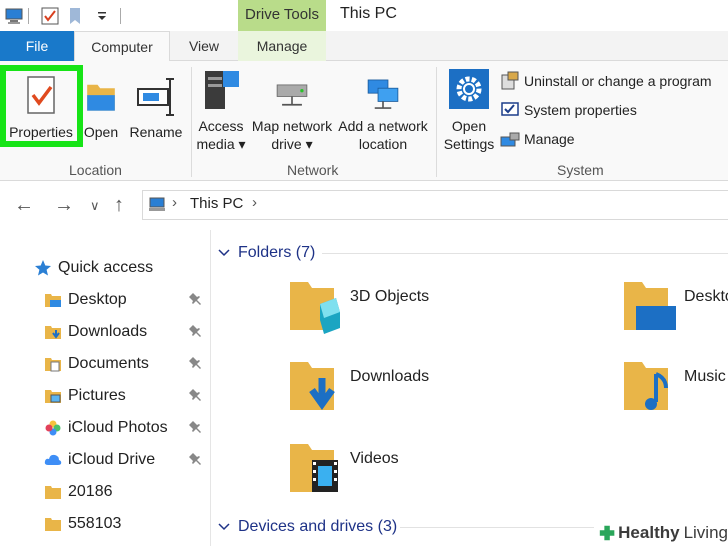 This screenshot has height=546, width=728. I want to click on title-bar: Drive Tools This PC, so click(364, 15).